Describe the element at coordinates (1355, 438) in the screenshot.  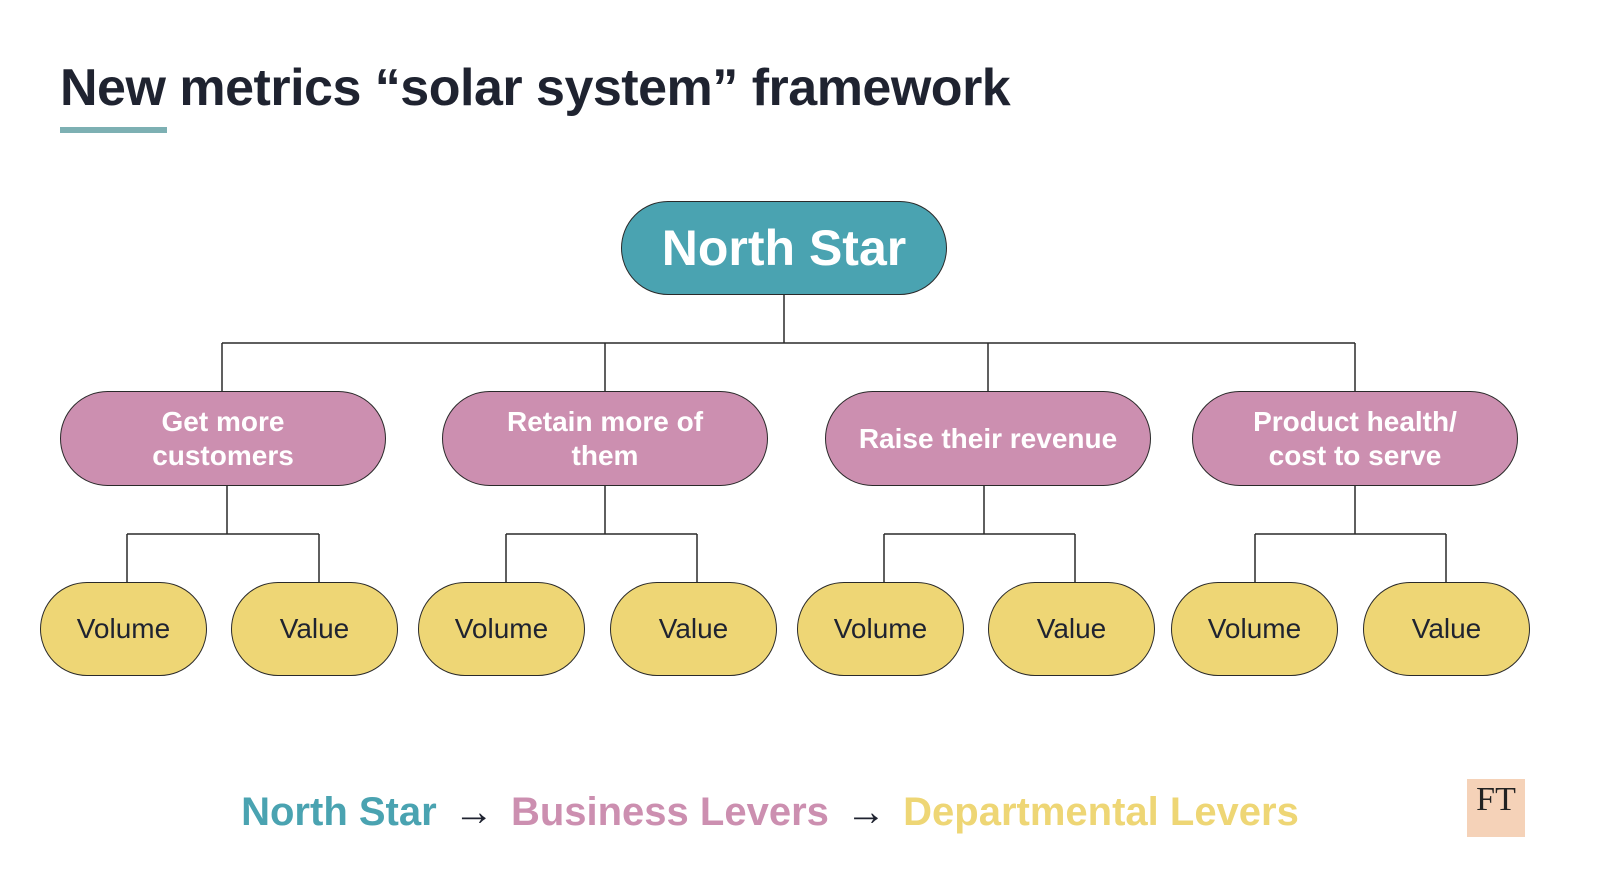
I see `business-lever-node: Product health/ cost to serve` at that location.